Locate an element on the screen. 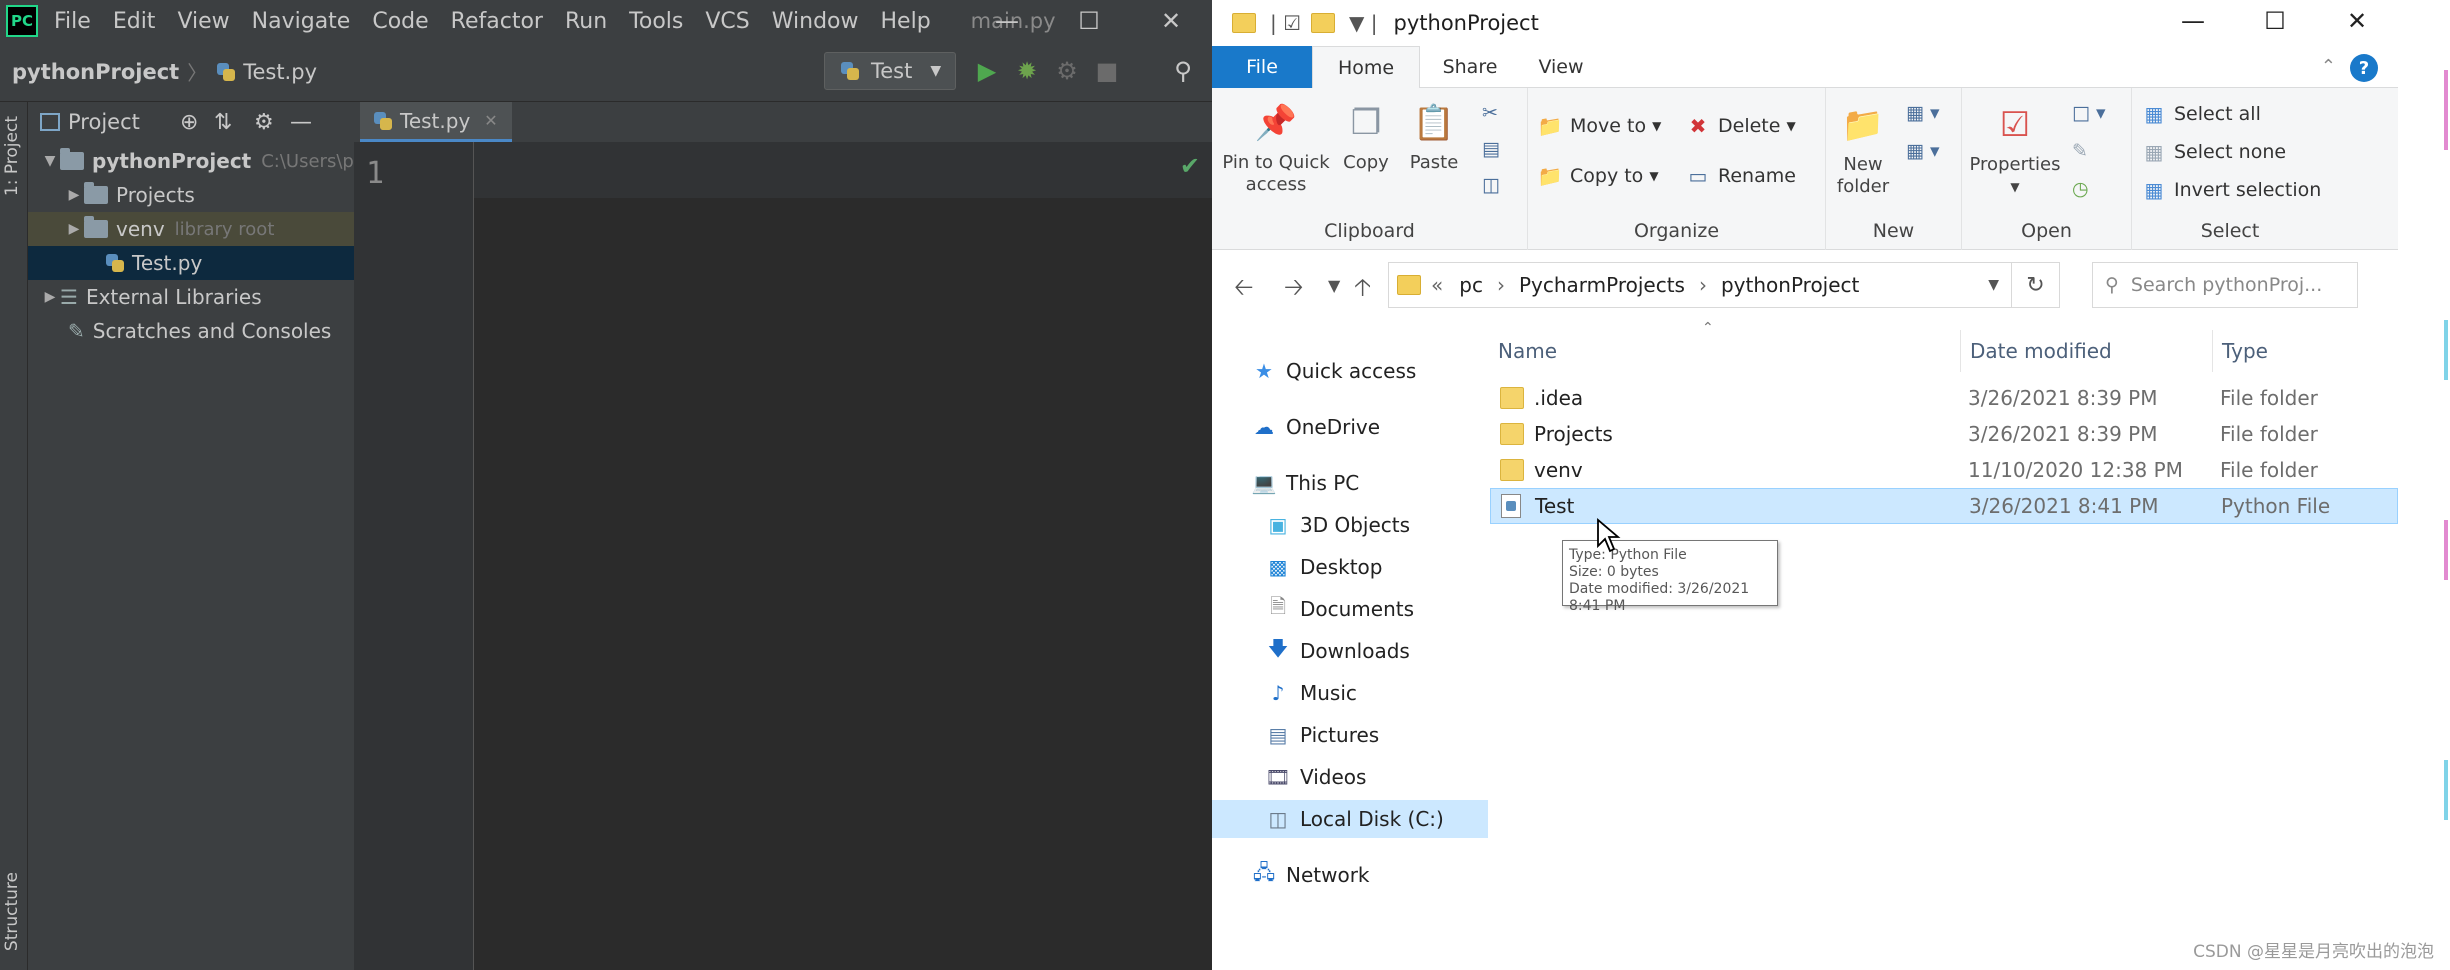 This screenshot has height=970, width=2450. menu-view: View is located at coordinates (203, 21).